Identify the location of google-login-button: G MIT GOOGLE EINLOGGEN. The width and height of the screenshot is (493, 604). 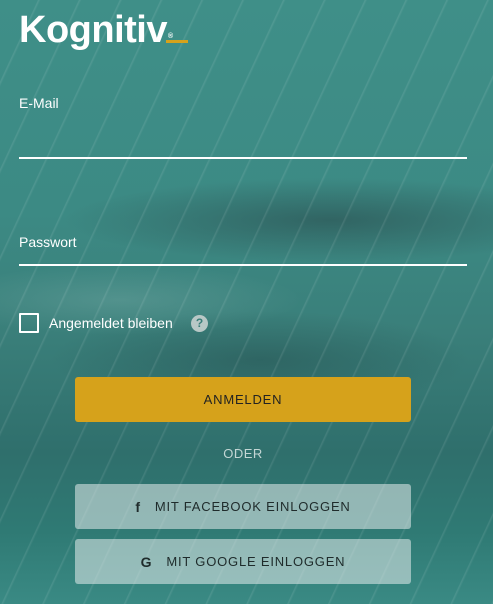
(243, 561).